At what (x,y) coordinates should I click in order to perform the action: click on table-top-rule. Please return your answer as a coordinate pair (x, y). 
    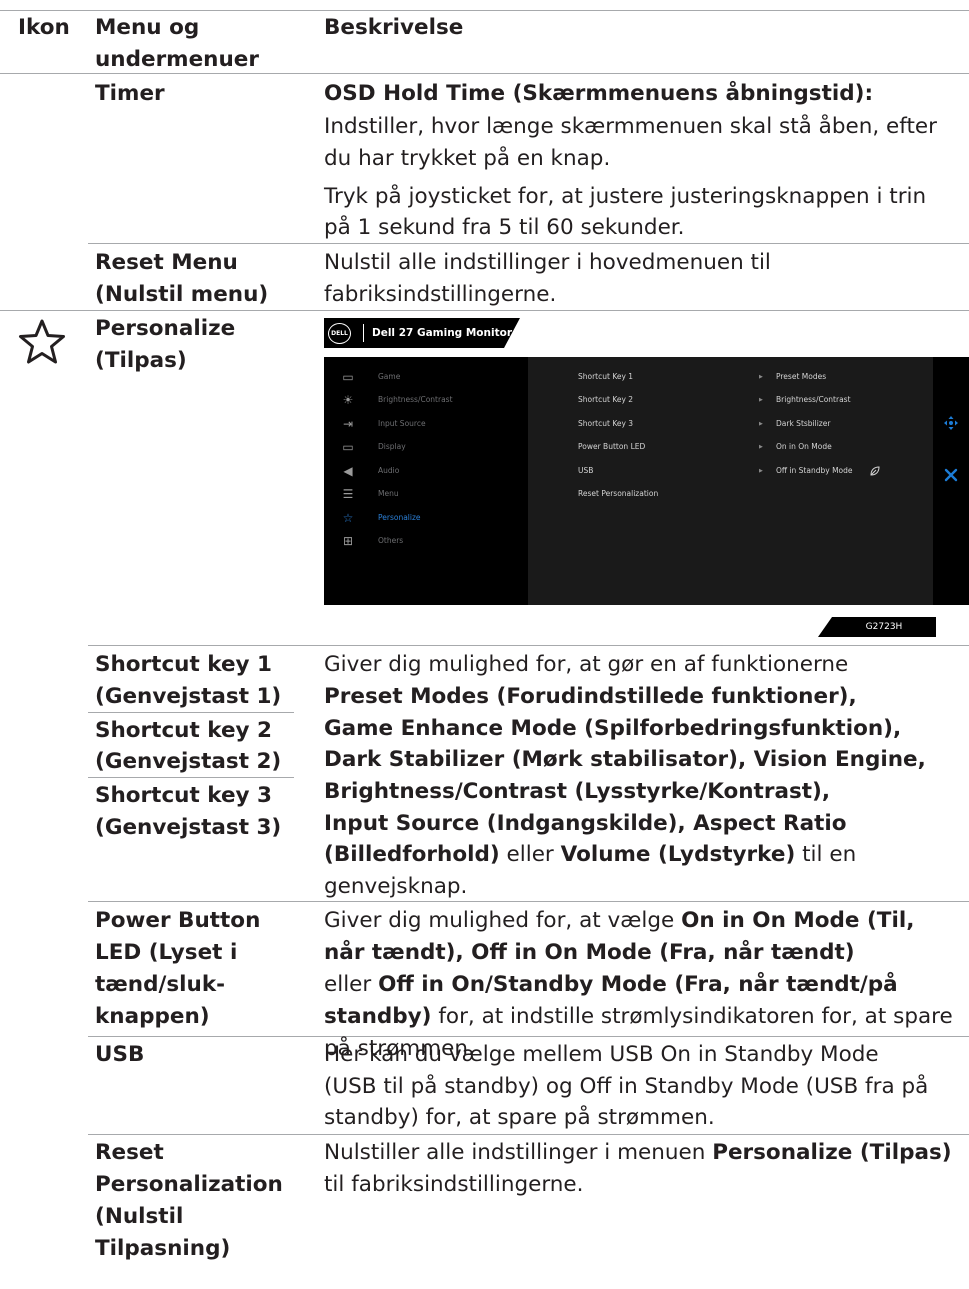
    Looking at the image, I should click on (484, 10).